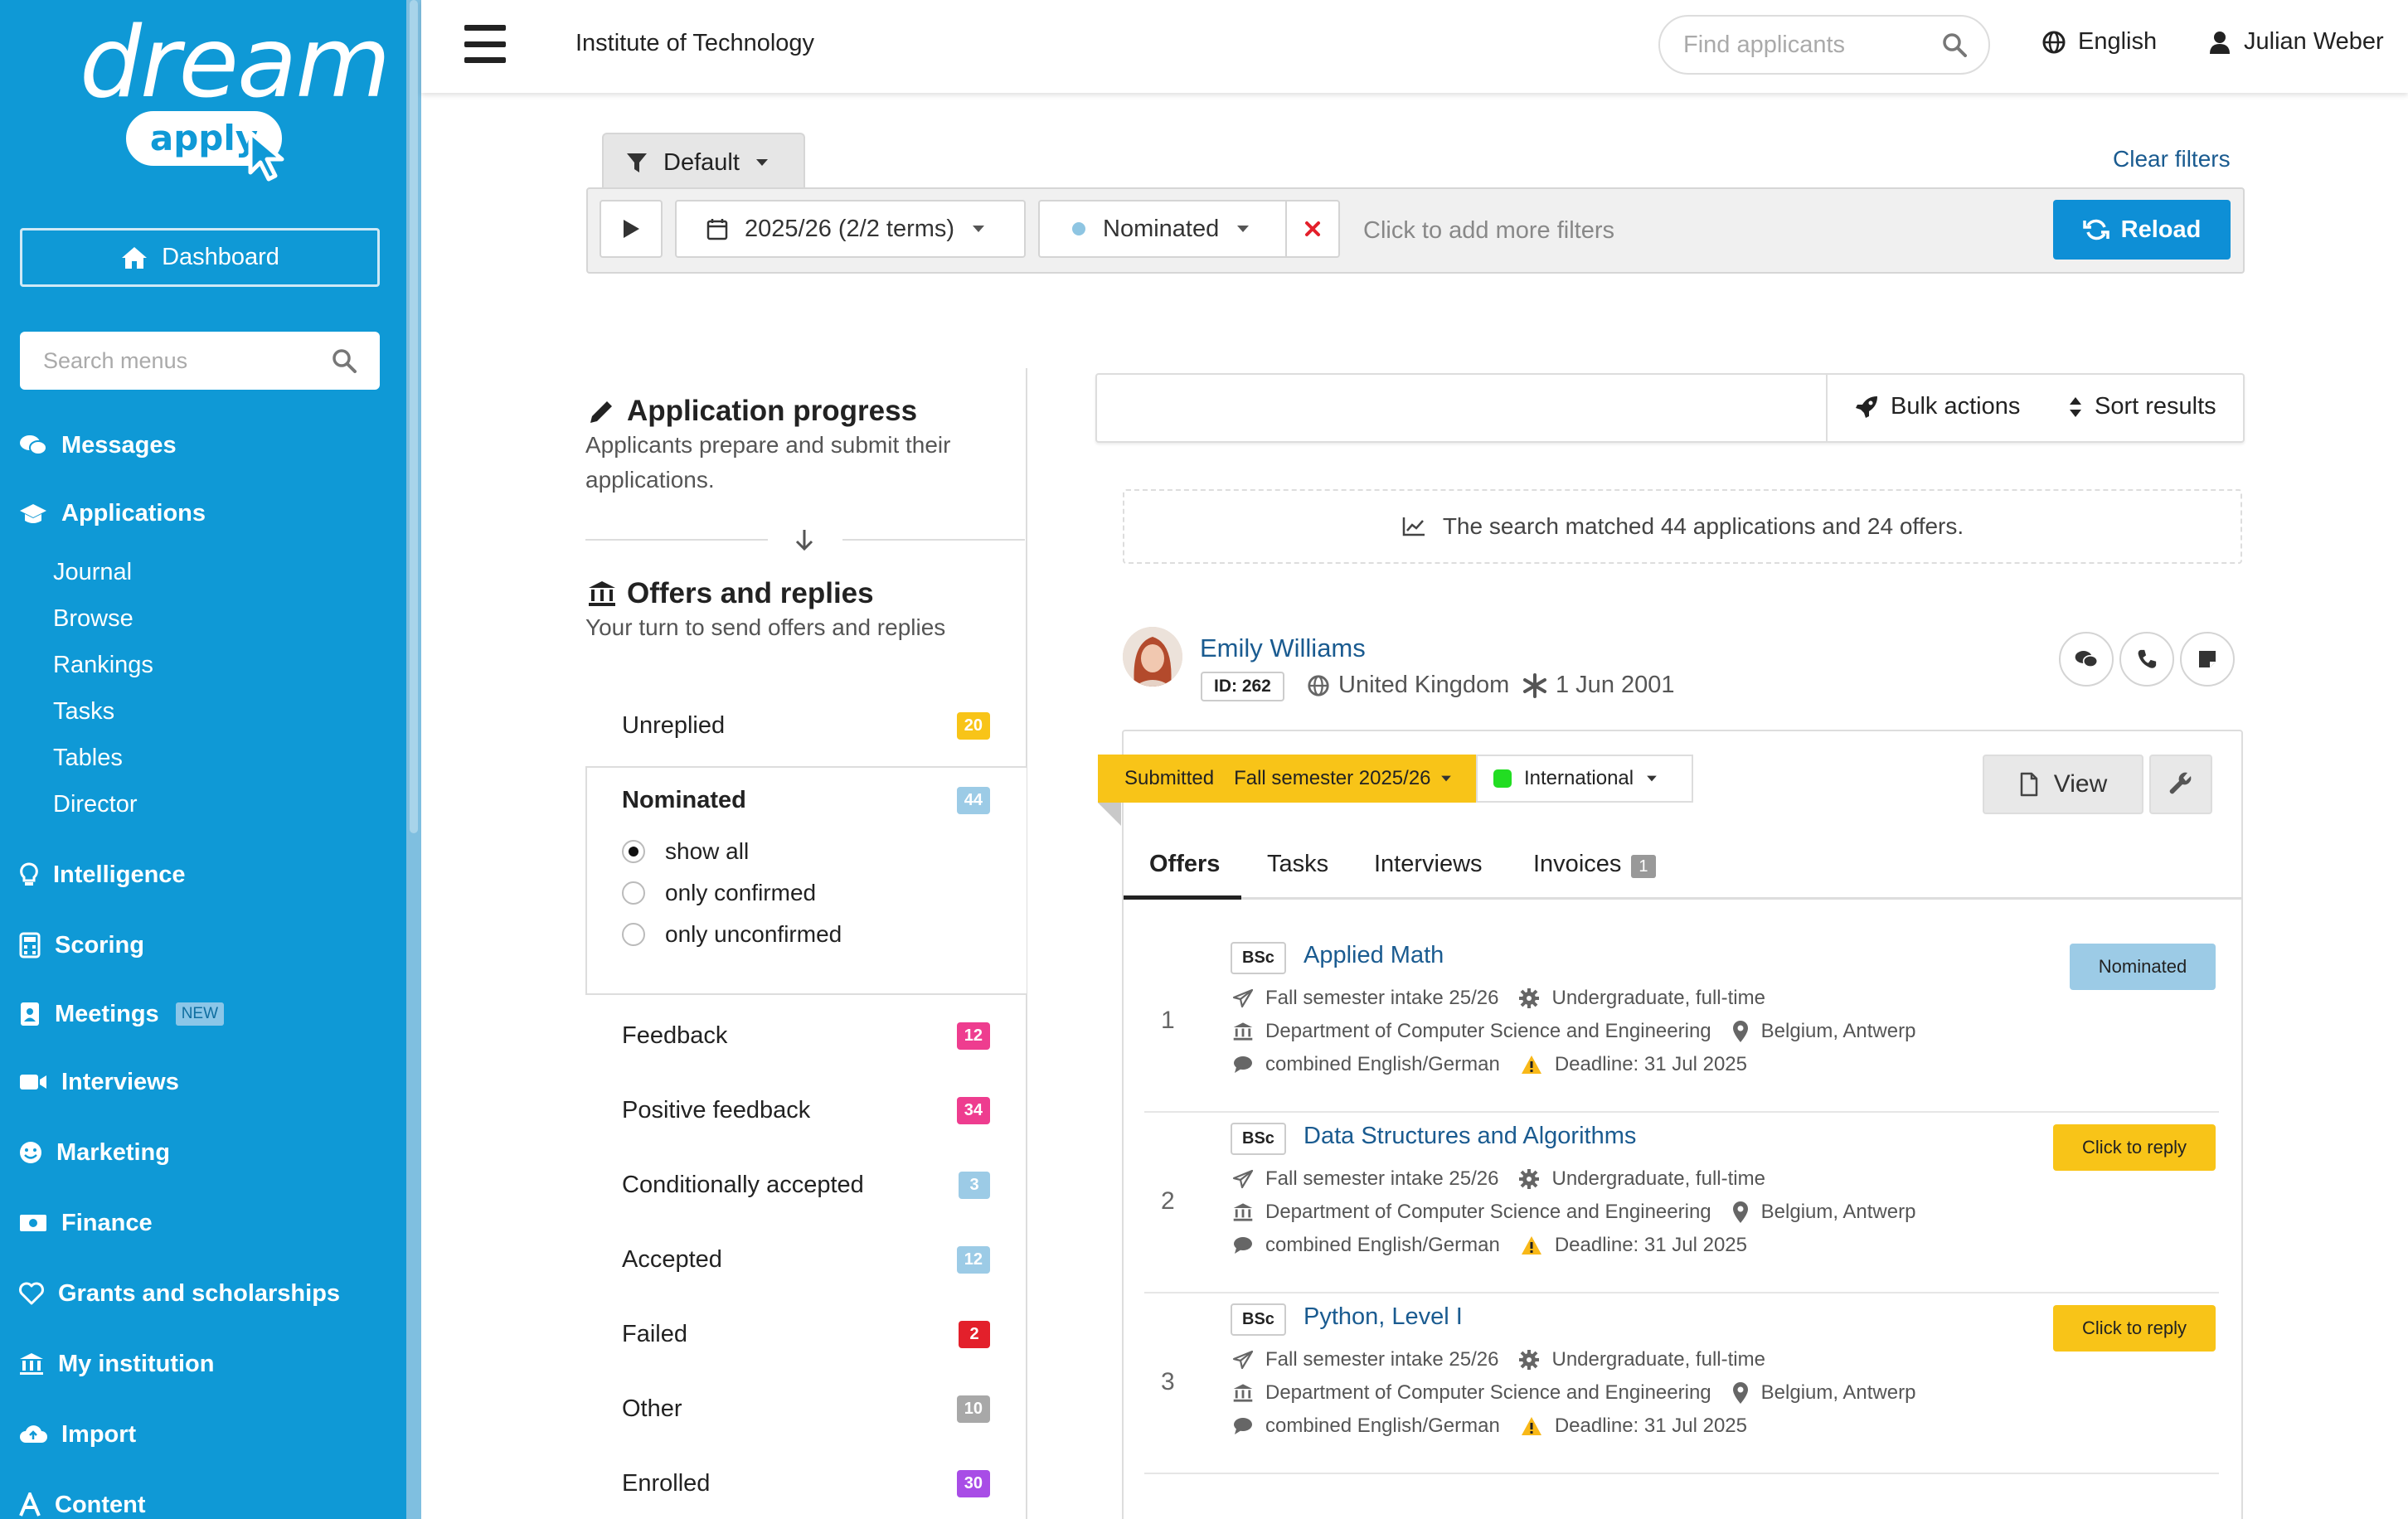 Image resolution: width=2408 pixels, height=1519 pixels. Describe the element at coordinates (72, 946) in the screenshot. I see `nav-scoring: Scoring` at that location.